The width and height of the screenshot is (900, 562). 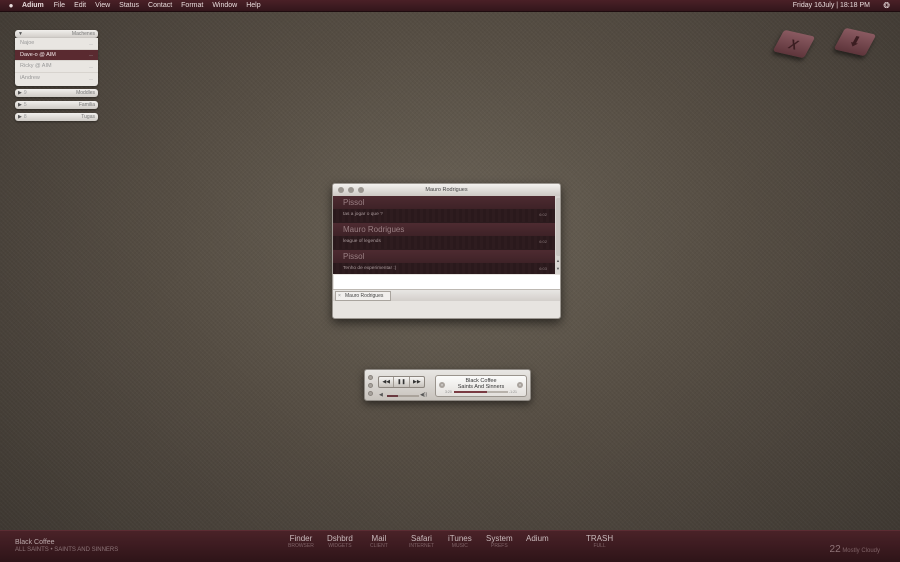 What do you see at coordinates (56, 117) in the screenshot?
I see `buddy-group-tugas: ▶ 8 Tugas` at bounding box center [56, 117].